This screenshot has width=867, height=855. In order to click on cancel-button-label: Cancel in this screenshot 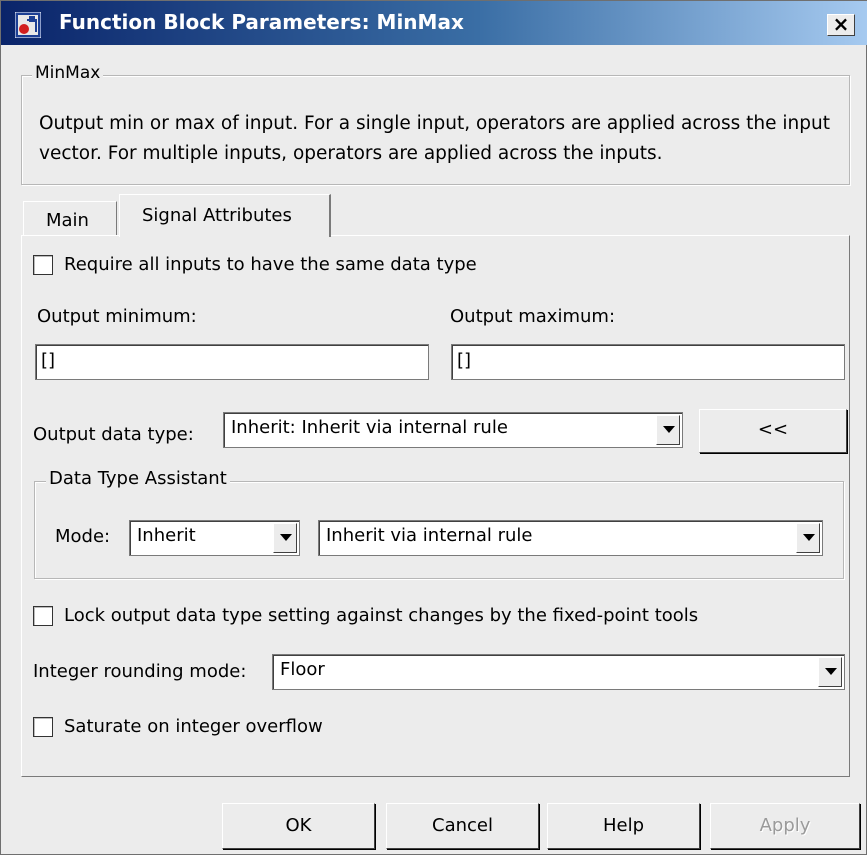, I will do `click(462, 825)`.